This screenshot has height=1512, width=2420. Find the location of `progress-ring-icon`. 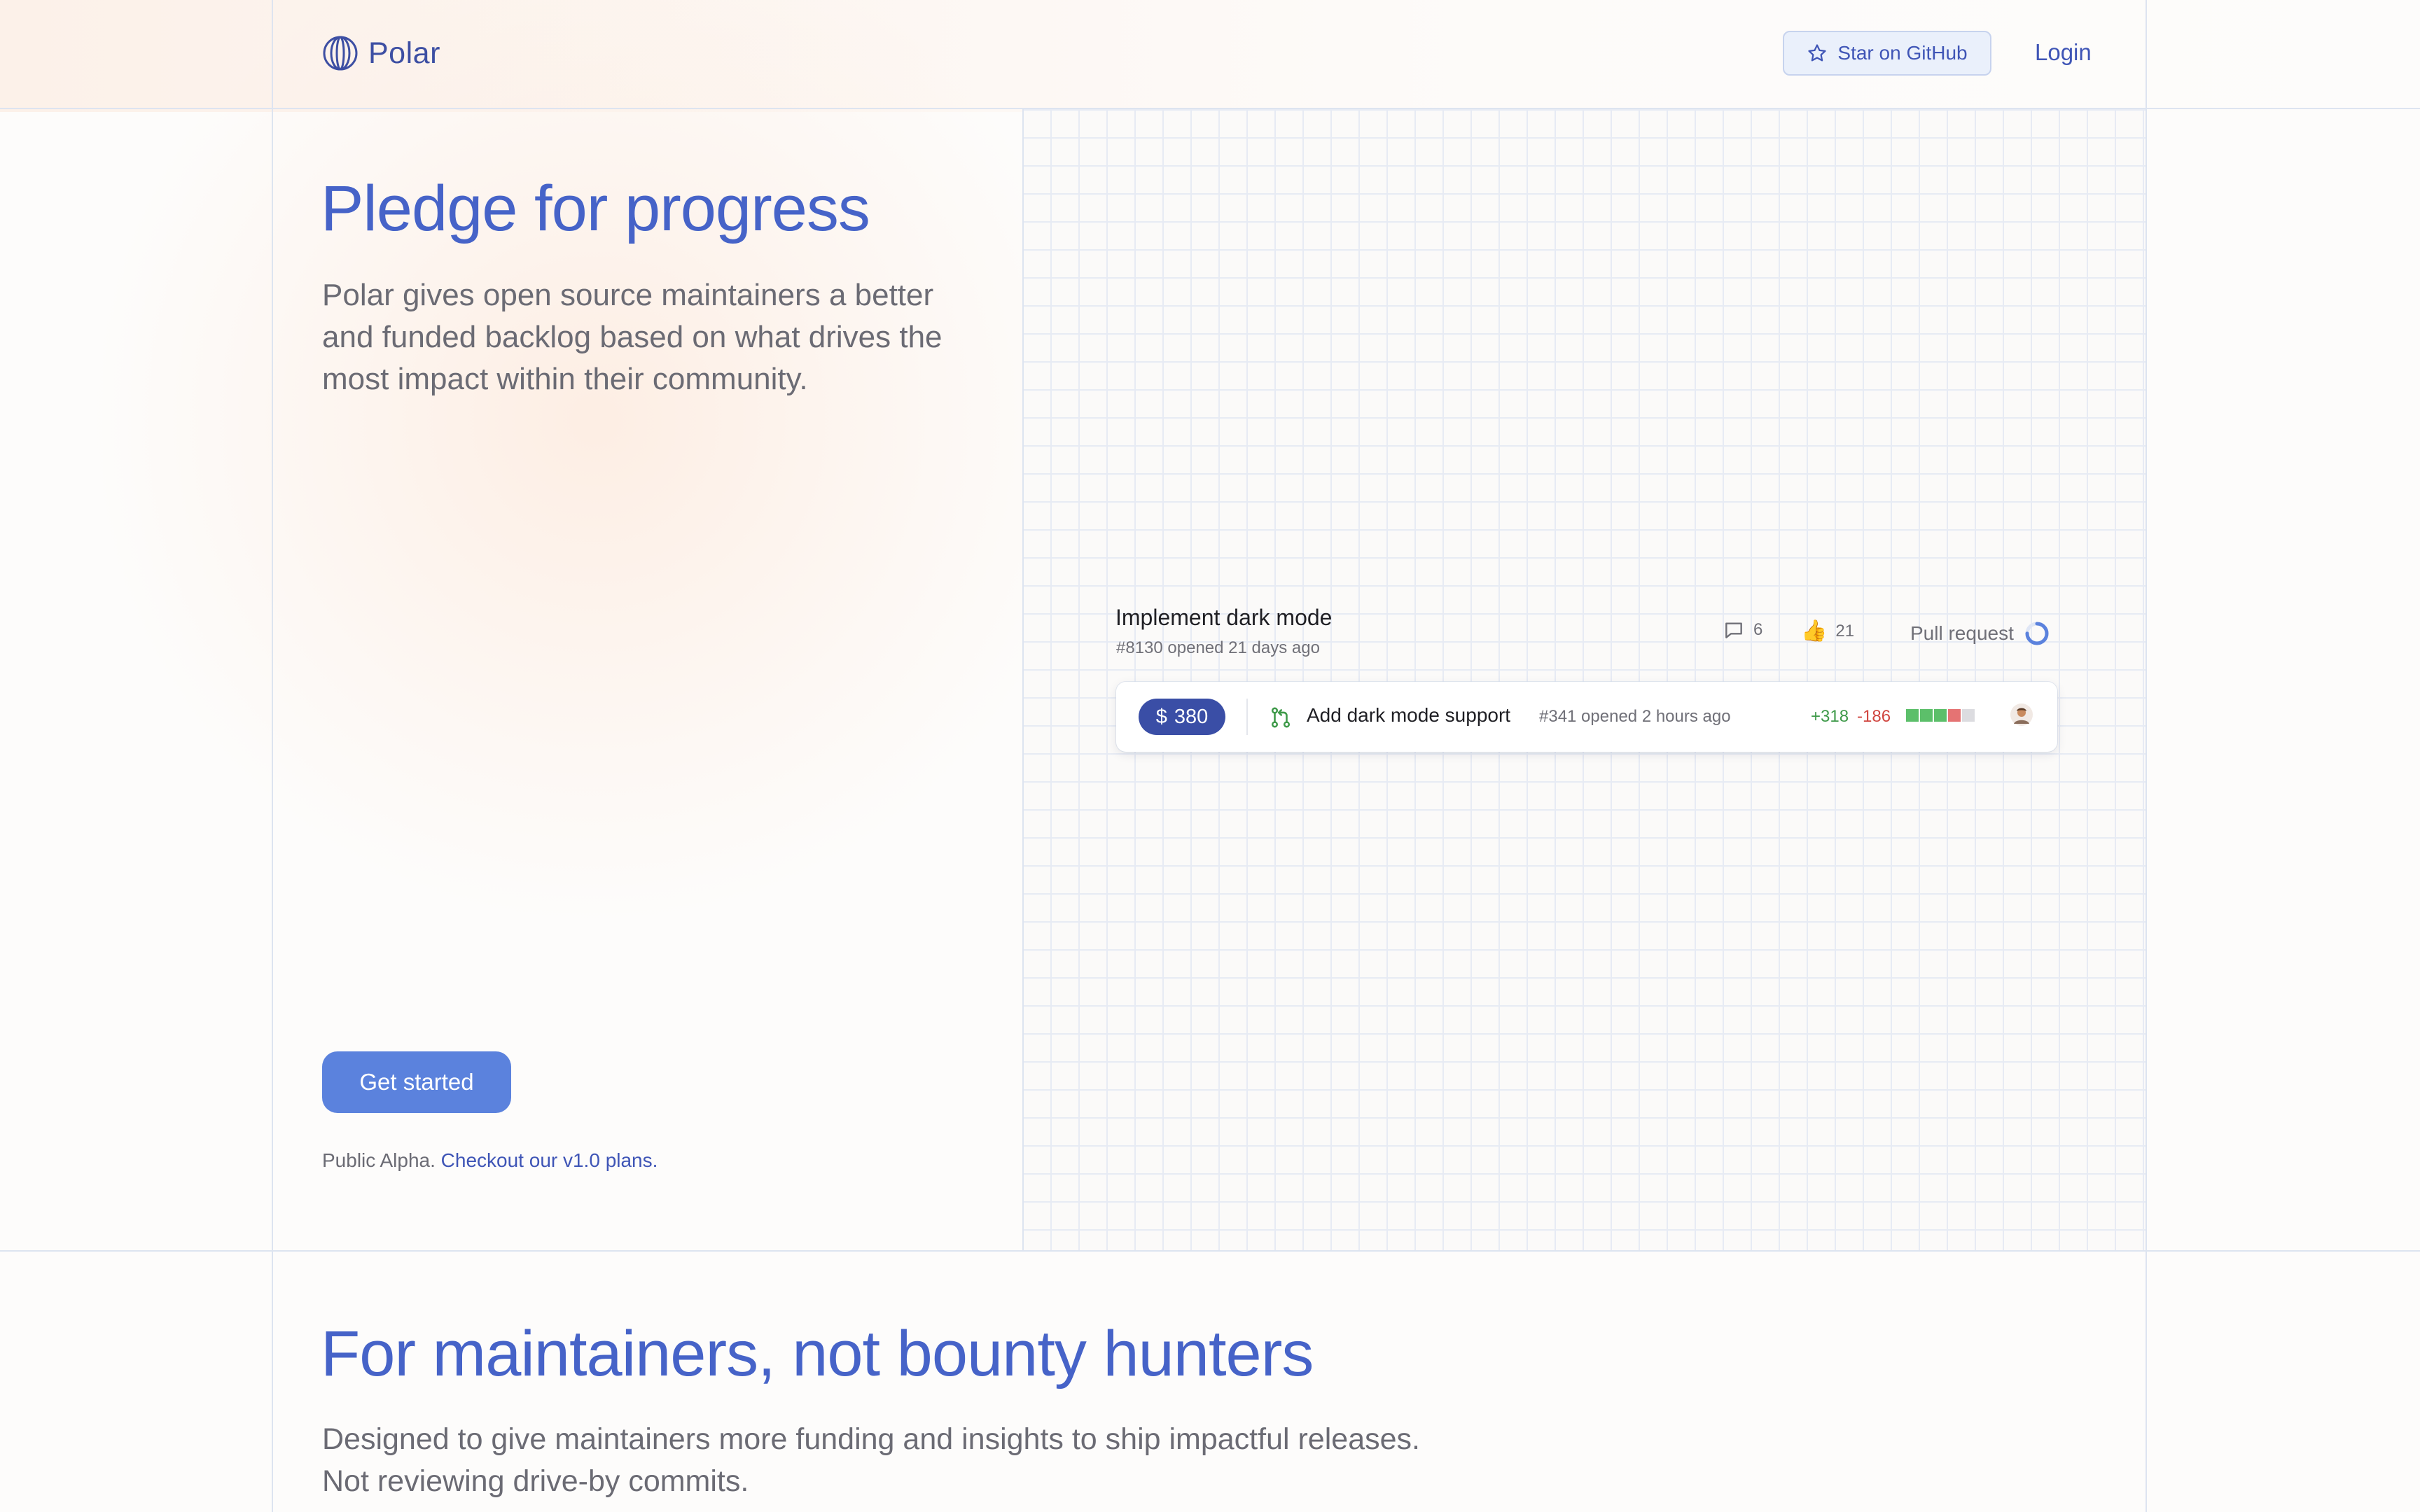

progress-ring-icon is located at coordinates (2037, 633).